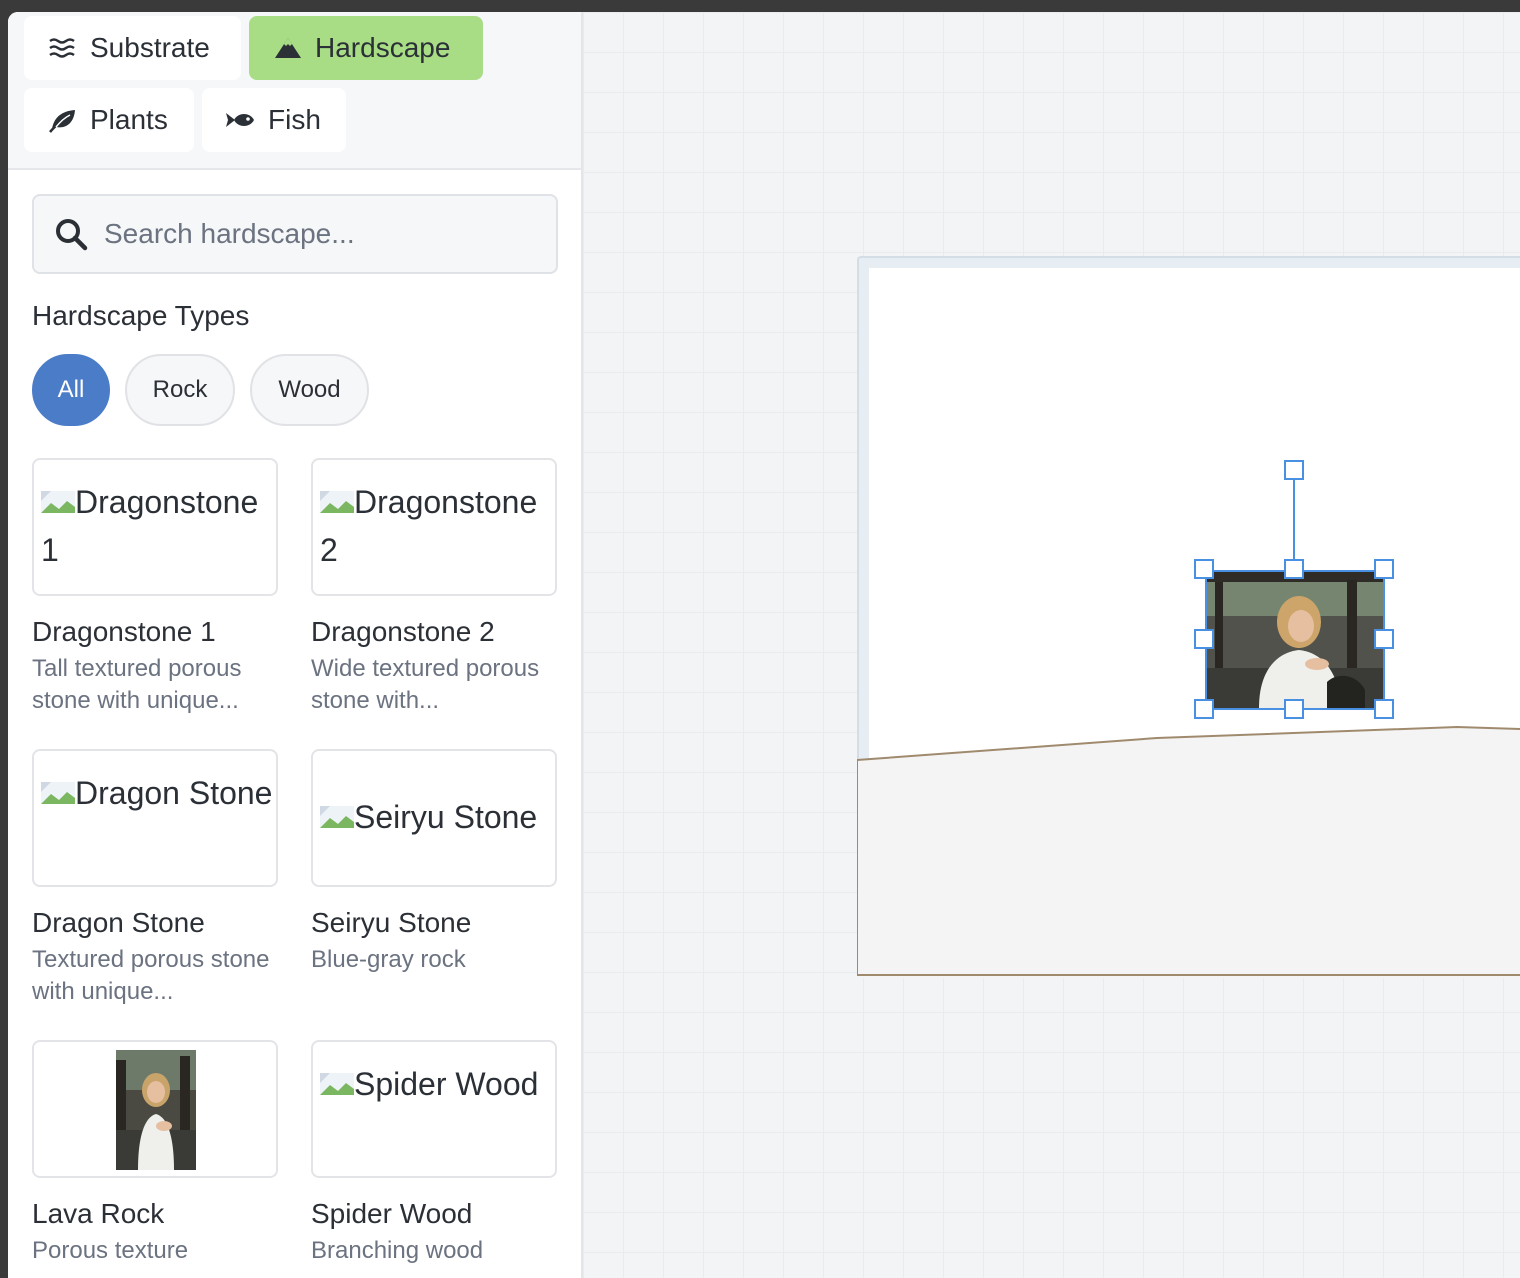  I want to click on filter-rock: Rock, so click(180, 390).